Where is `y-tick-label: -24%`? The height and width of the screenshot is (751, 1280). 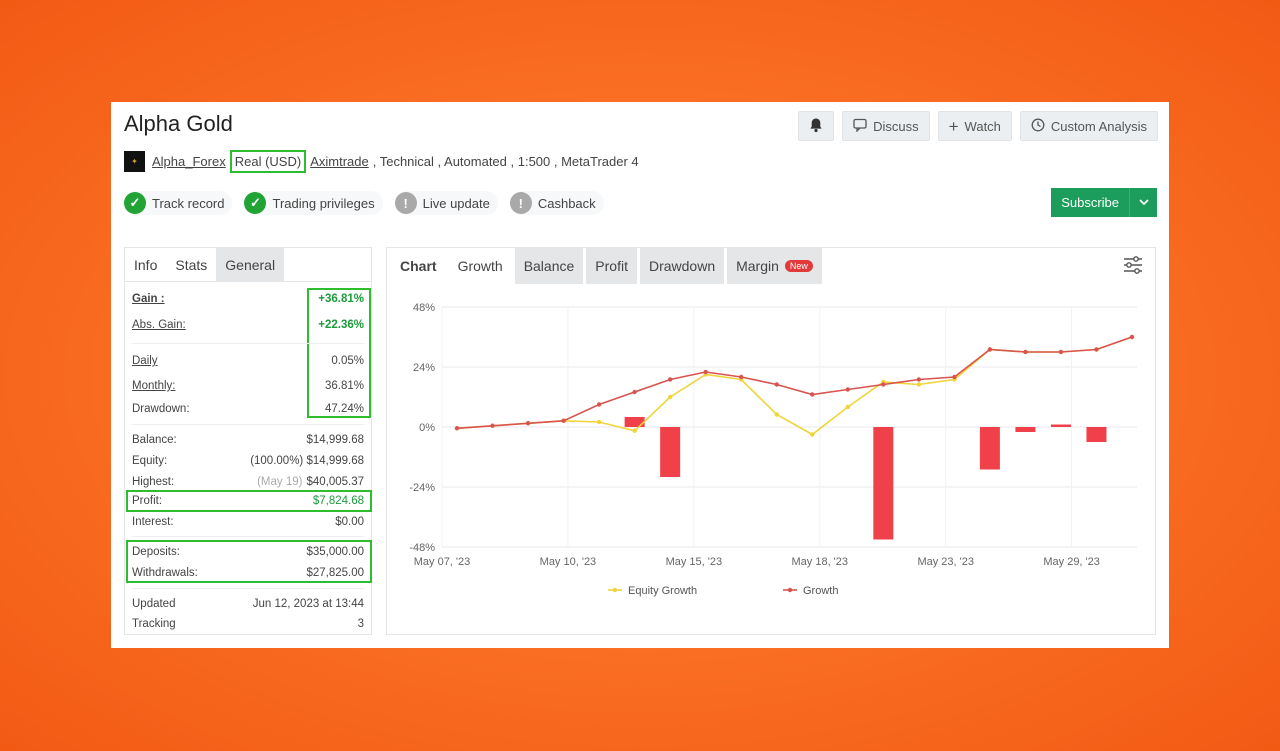 y-tick-label: -24% is located at coordinates (422, 488).